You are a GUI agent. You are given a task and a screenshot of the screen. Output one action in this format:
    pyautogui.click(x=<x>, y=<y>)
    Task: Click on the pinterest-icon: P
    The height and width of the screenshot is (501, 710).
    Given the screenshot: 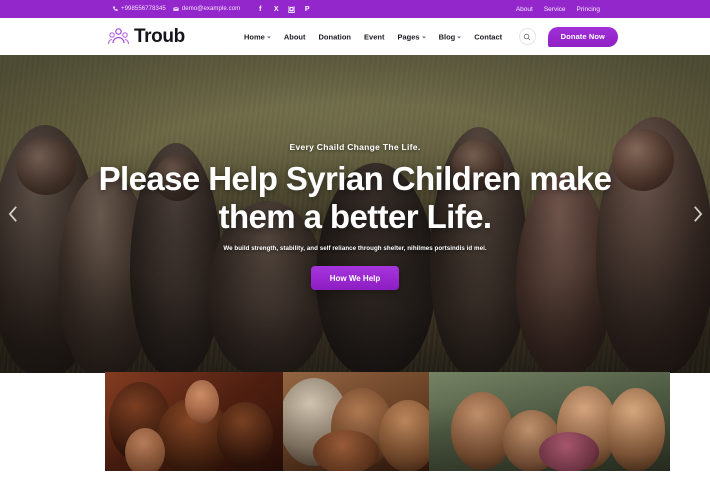 What is the action you would take?
    pyautogui.click(x=307, y=9)
    